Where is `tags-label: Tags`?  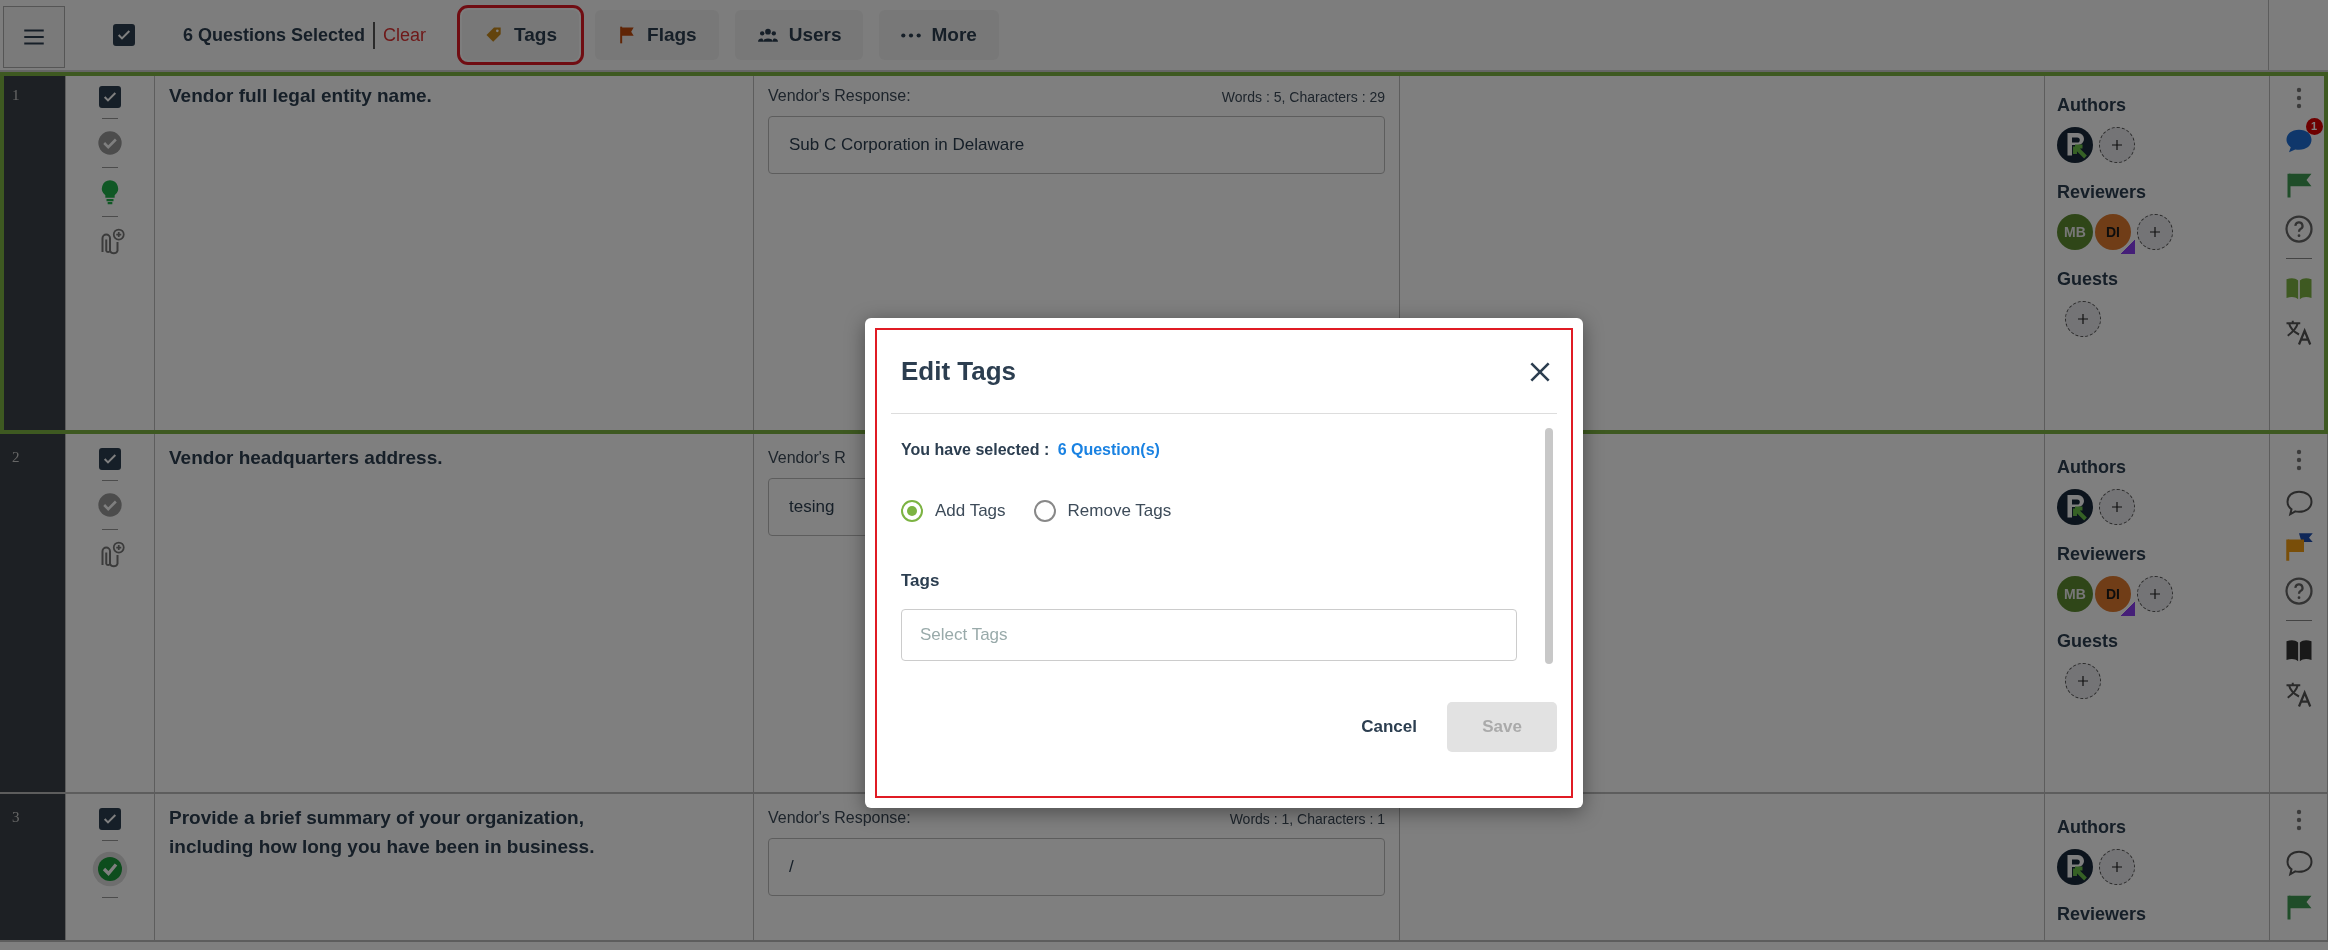
tags-label: Tags is located at coordinates (921, 580).